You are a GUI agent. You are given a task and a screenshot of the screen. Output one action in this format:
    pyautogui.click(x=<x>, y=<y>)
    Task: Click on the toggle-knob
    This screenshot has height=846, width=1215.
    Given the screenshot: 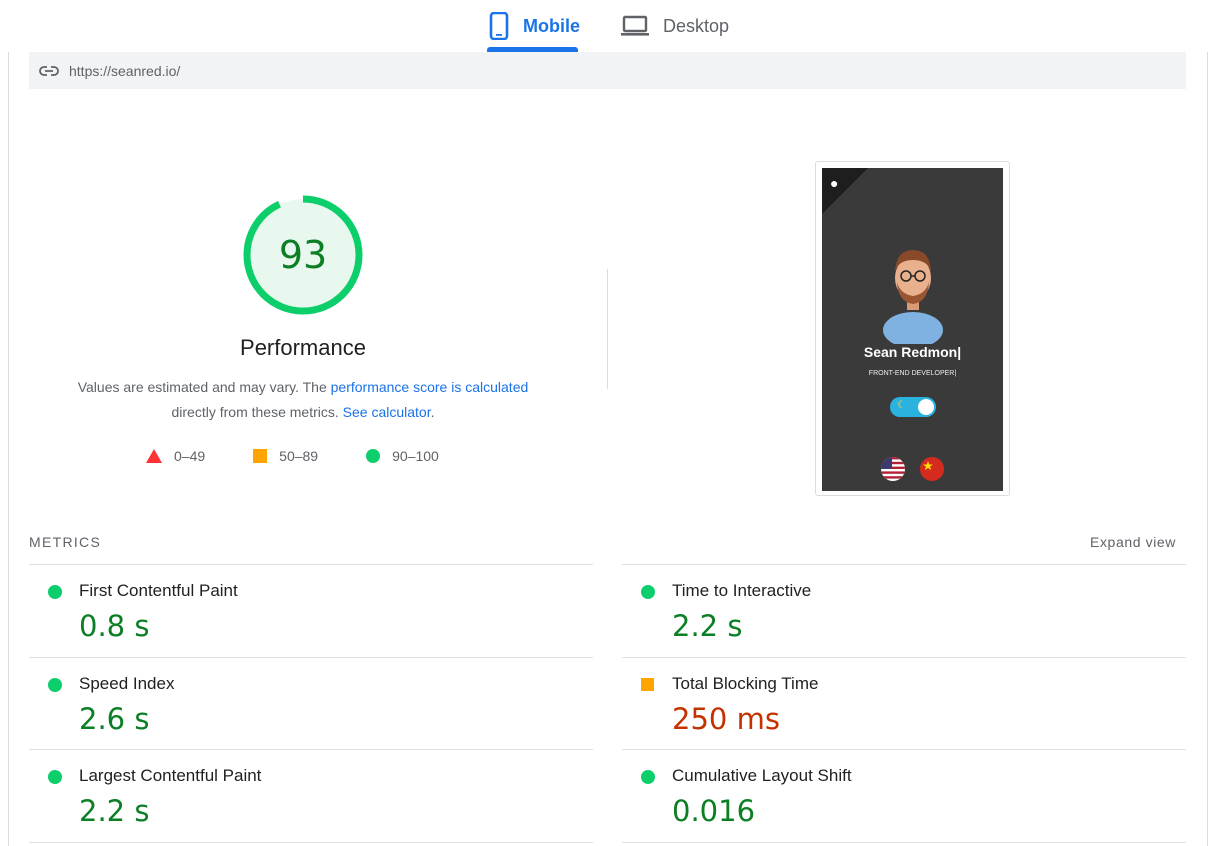 What is the action you would take?
    pyautogui.click(x=926, y=407)
    